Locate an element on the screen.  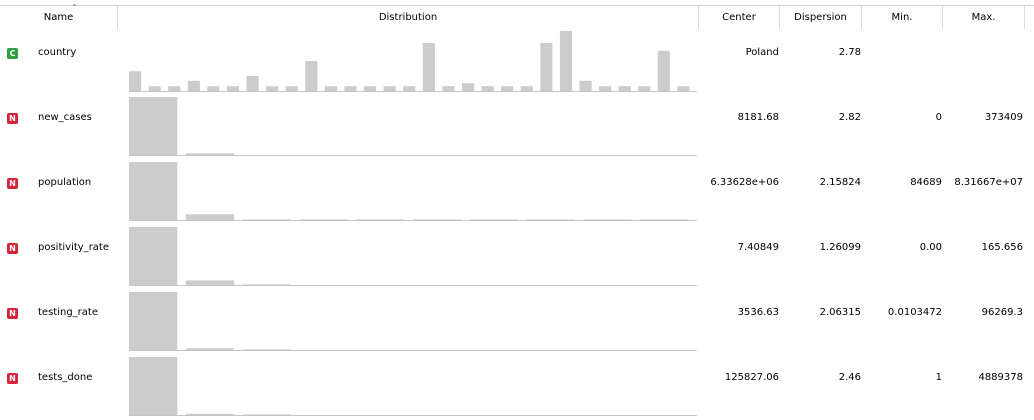
center-value: 7.40849 is located at coordinates (758, 247).